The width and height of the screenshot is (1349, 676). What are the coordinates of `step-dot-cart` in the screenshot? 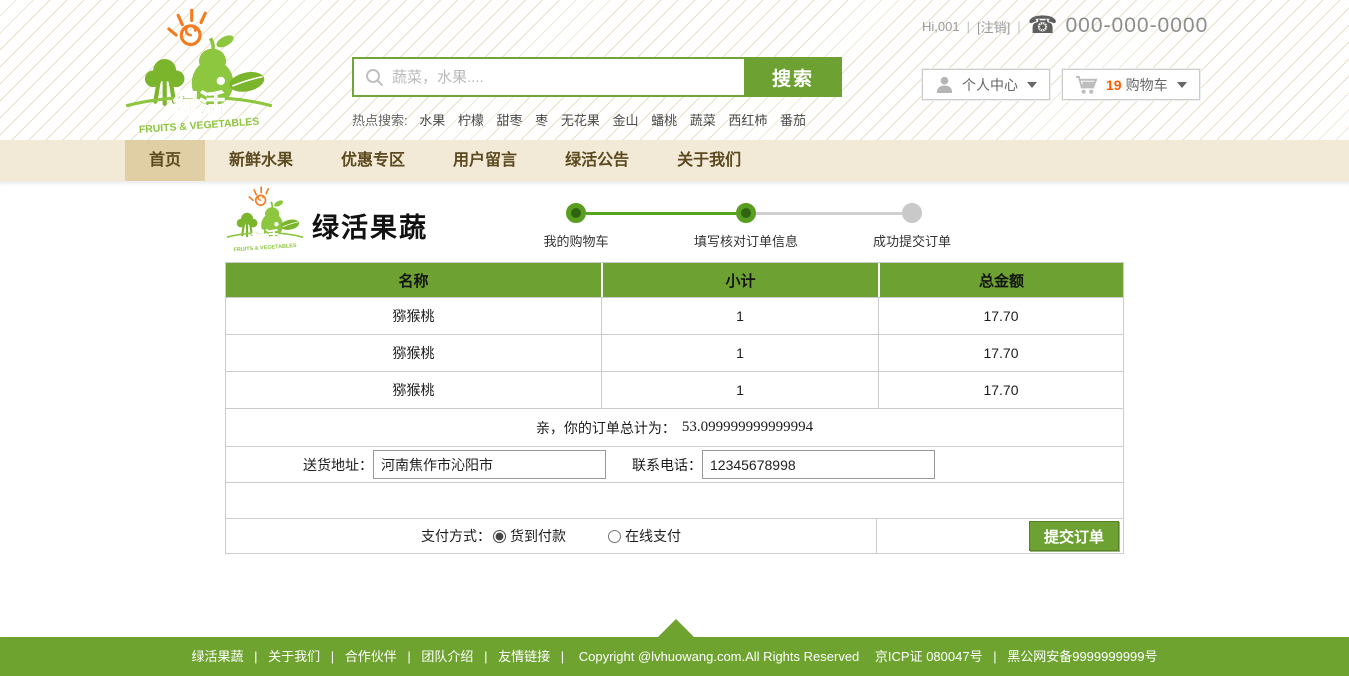 It's located at (576, 213).